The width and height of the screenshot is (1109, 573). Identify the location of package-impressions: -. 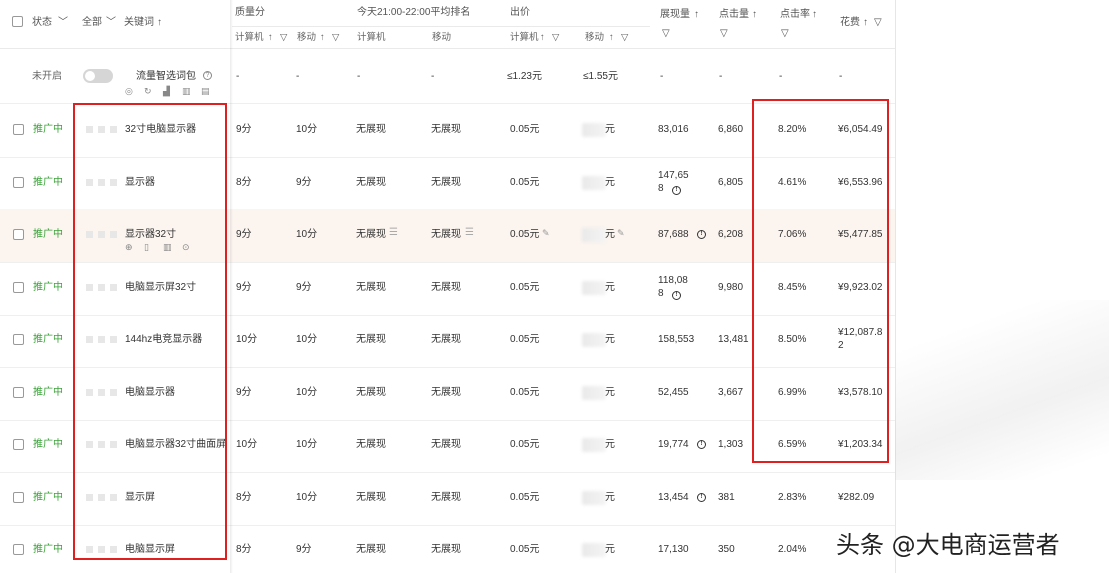
(662, 76).